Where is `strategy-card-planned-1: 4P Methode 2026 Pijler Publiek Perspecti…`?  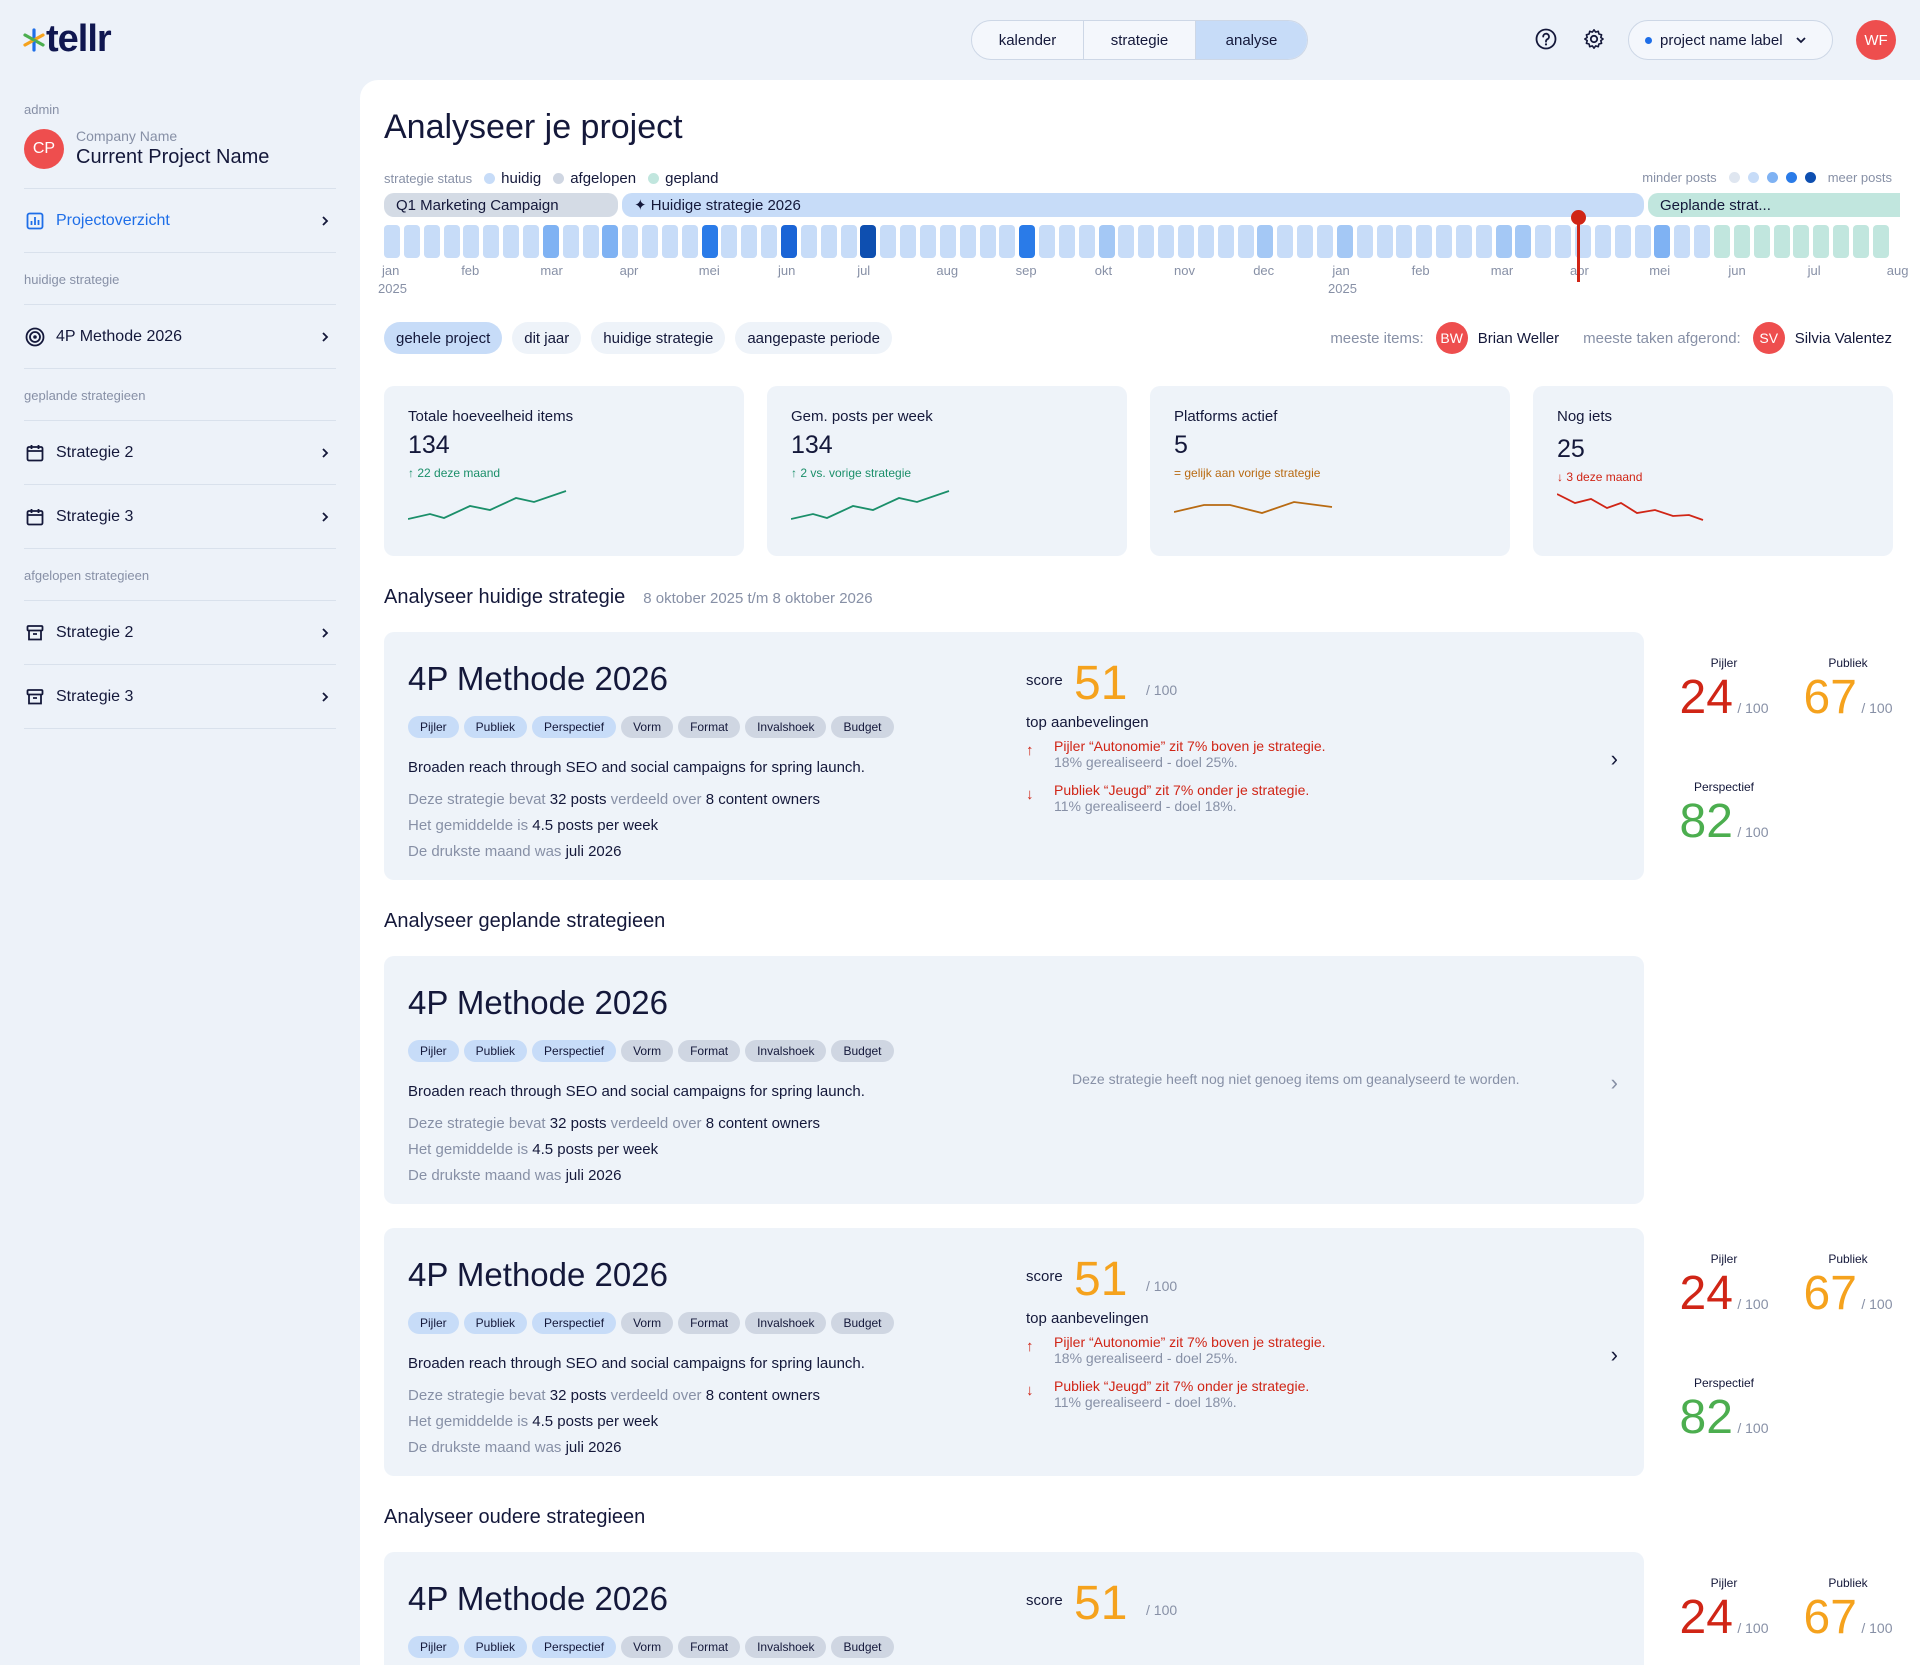
strategy-card-planned-1: 4P Methode 2026 Pijler Publiek Perspecti… is located at coordinates (1014, 1080).